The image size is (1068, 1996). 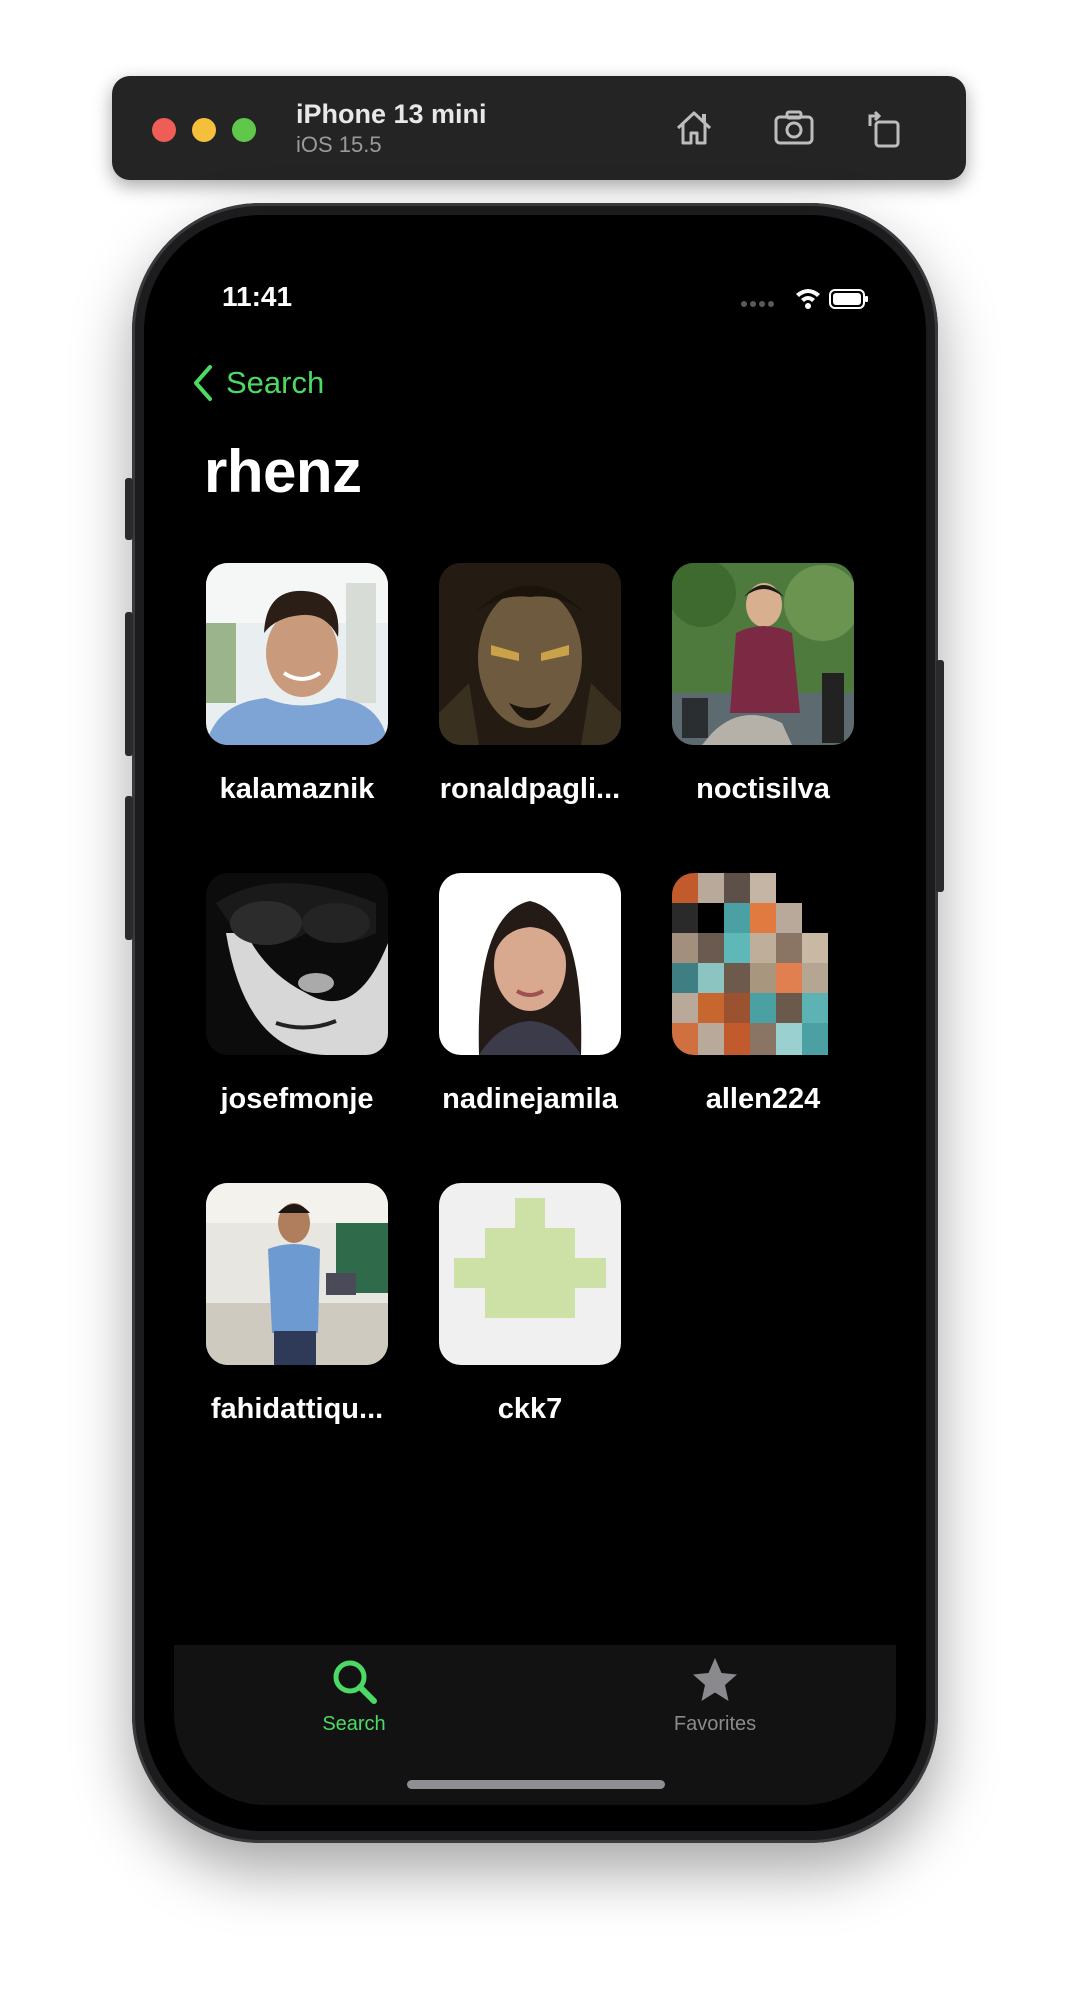 What do you see at coordinates (884, 128) in the screenshot?
I see `rotate-icon` at bounding box center [884, 128].